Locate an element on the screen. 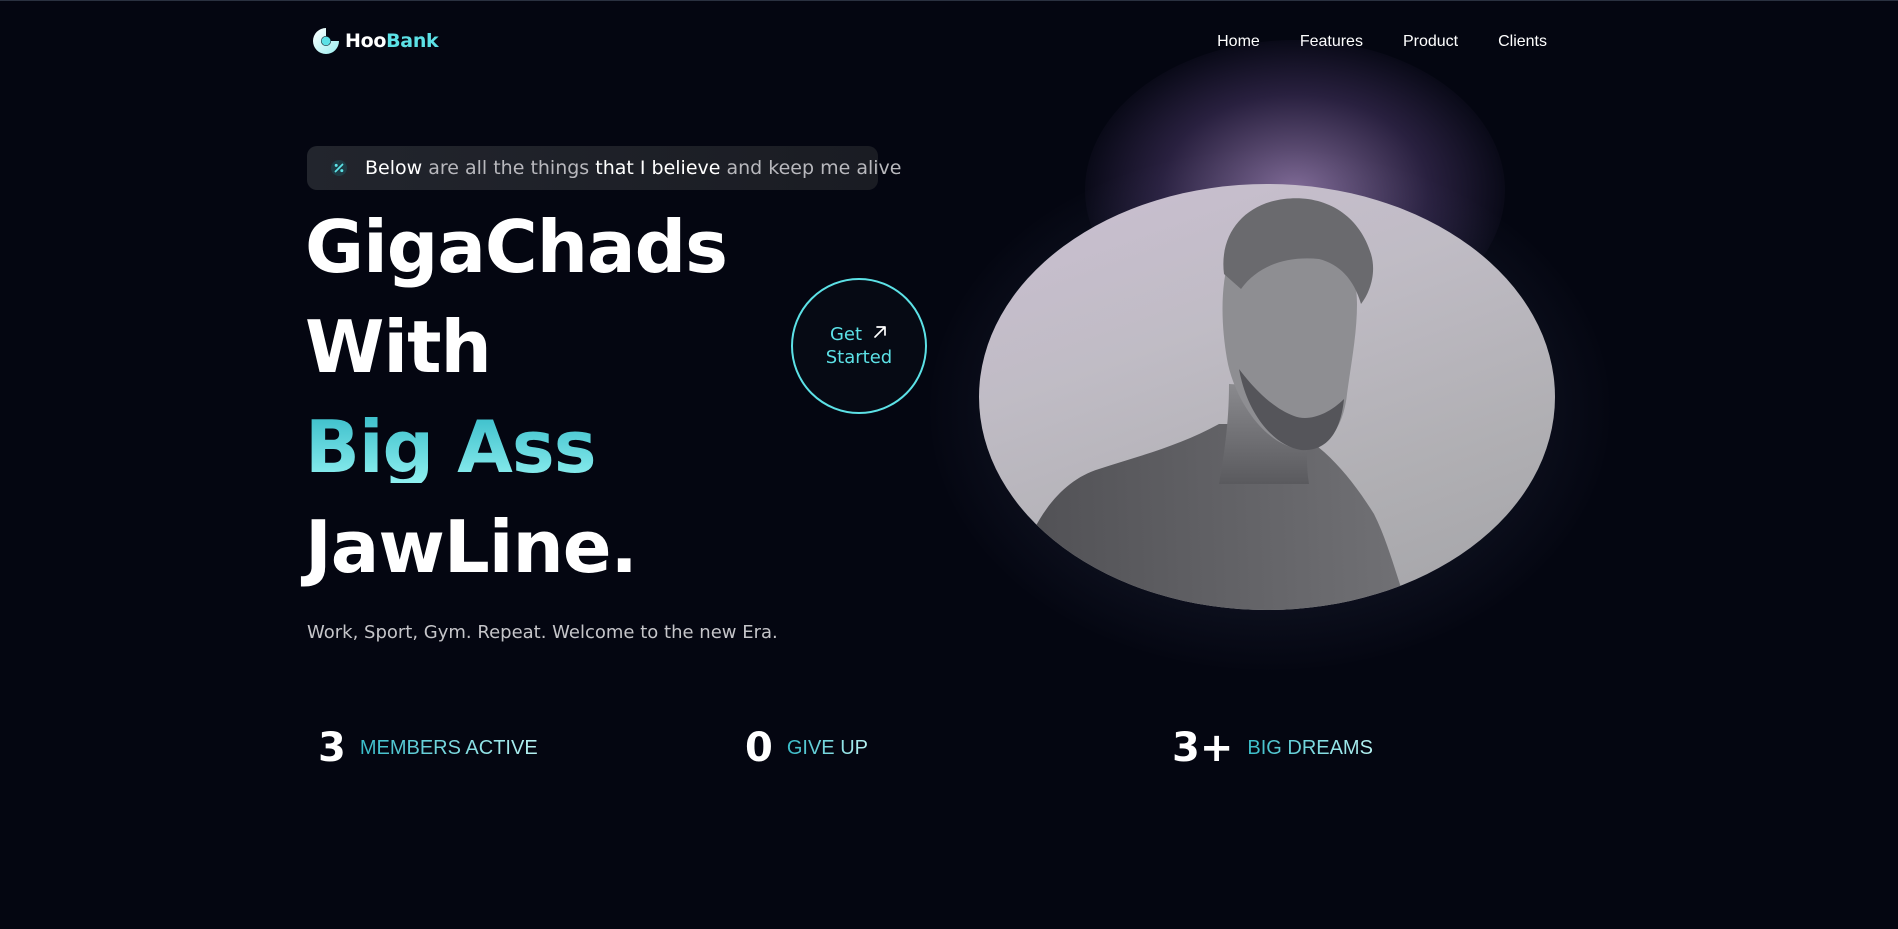 The height and width of the screenshot is (929, 1898). nav-clients-link: Clients is located at coordinates (1522, 42).